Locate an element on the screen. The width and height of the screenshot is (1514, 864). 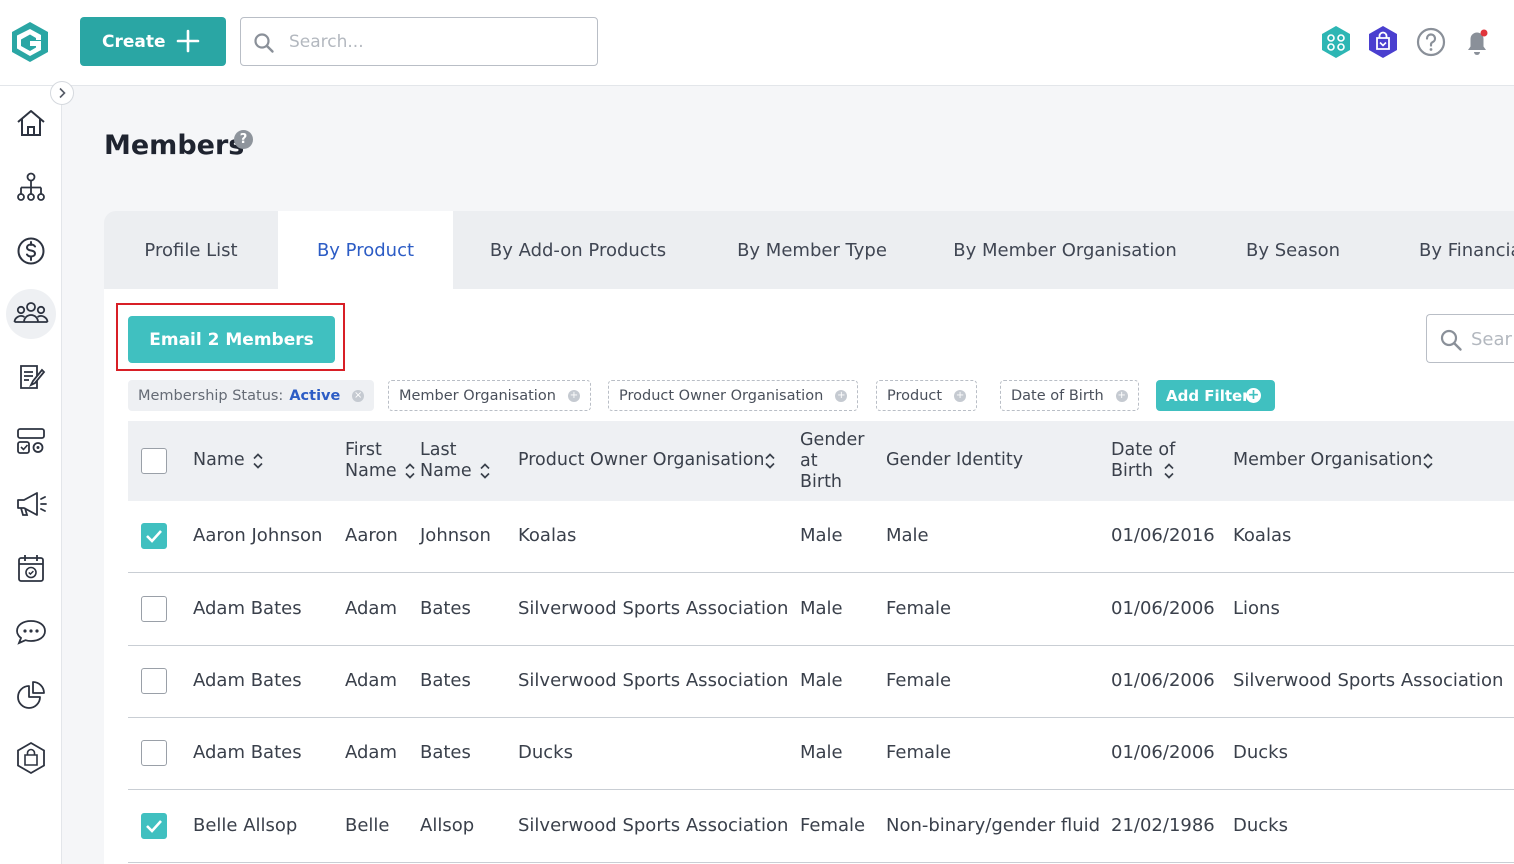
chat-icon is located at coordinates (31, 632).